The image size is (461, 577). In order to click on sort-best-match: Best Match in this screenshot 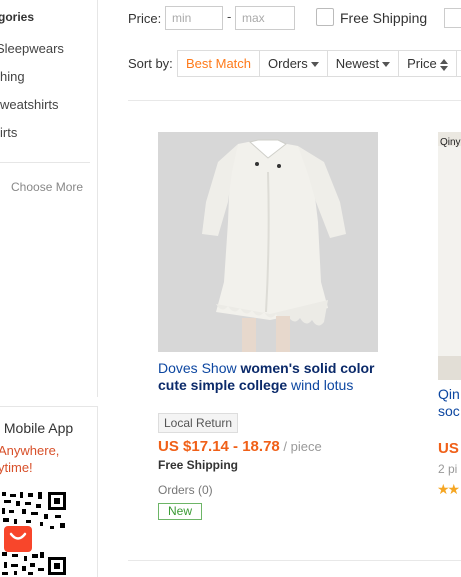, I will do `click(219, 63)`.